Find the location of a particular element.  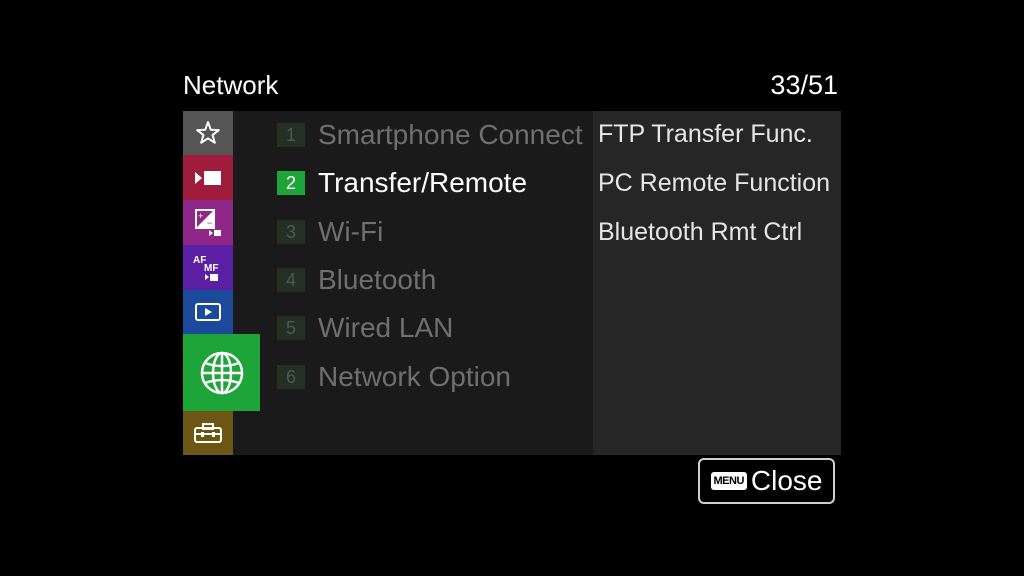

submenu-item-bluetooth-remote: Bluetooth Rmt Ctrl is located at coordinates (700, 232).